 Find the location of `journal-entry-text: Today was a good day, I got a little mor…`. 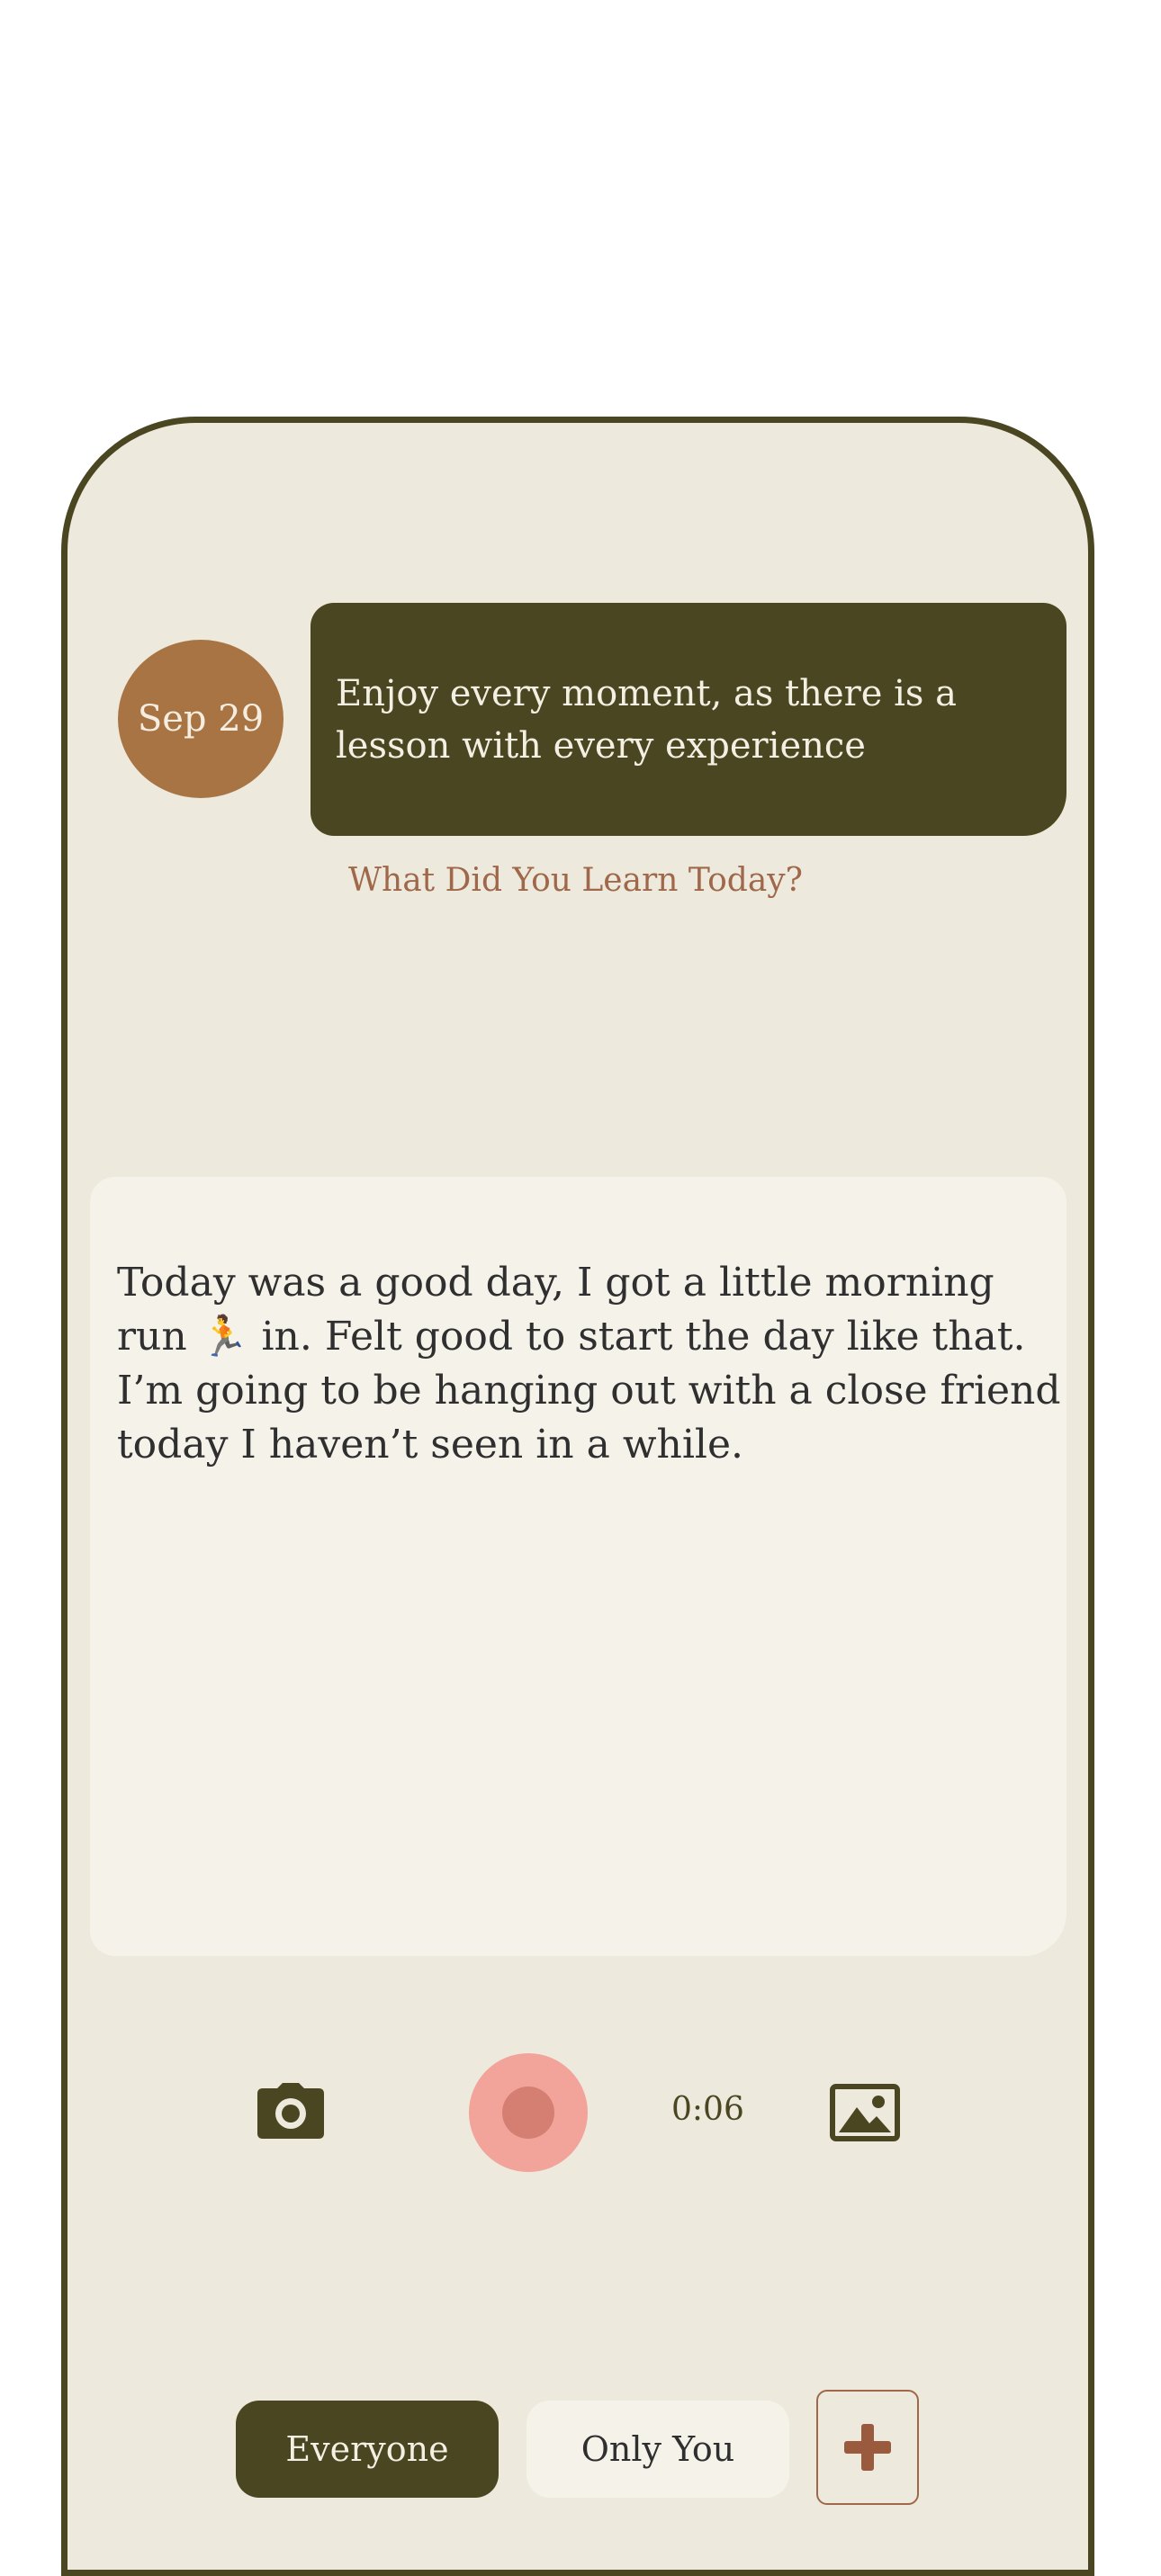

journal-entry-text: Today was a good day, I got a little mor… is located at coordinates (589, 1364).